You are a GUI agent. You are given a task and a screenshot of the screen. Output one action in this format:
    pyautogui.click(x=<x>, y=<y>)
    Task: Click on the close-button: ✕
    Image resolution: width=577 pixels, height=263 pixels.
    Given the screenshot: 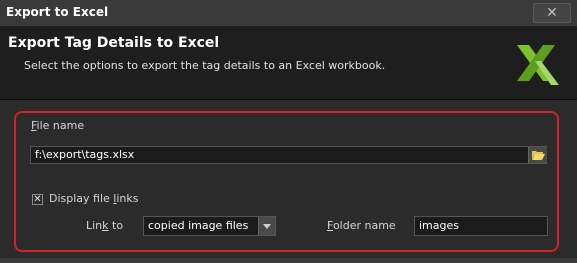 What is the action you would take?
    pyautogui.click(x=552, y=13)
    